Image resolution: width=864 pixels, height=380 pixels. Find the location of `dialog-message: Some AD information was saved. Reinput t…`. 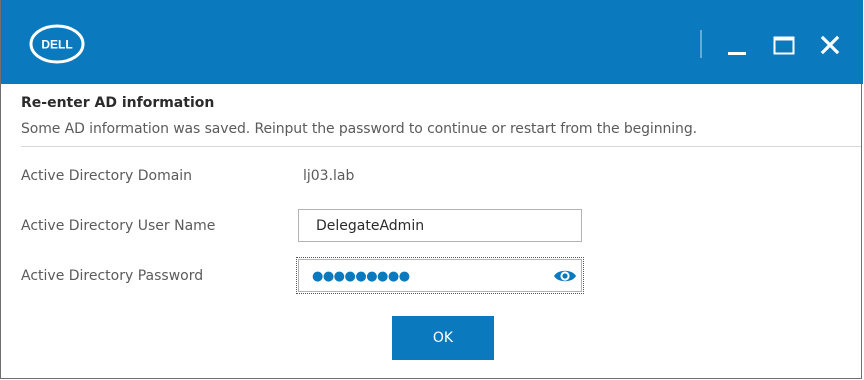

dialog-message: Some AD information was saved. Reinput t… is located at coordinates (359, 129).